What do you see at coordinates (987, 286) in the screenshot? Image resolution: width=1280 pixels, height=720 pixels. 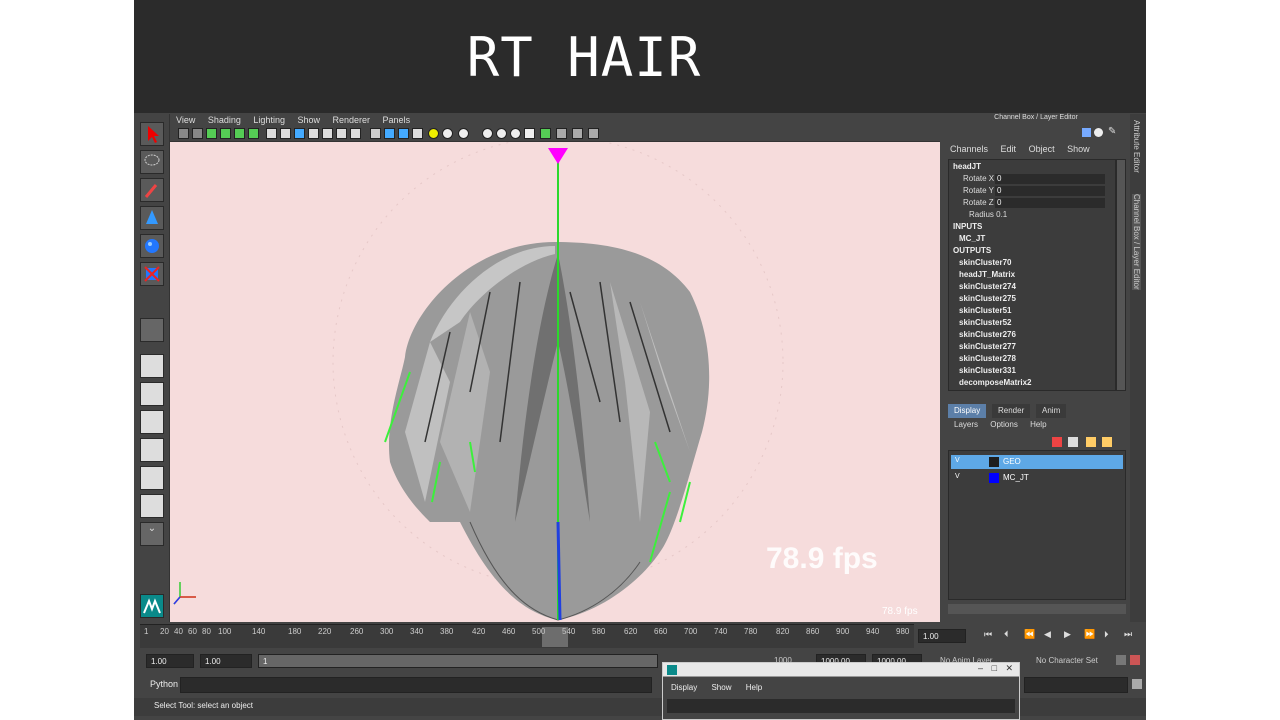 I see `output-node: skinCluster274` at bounding box center [987, 286].